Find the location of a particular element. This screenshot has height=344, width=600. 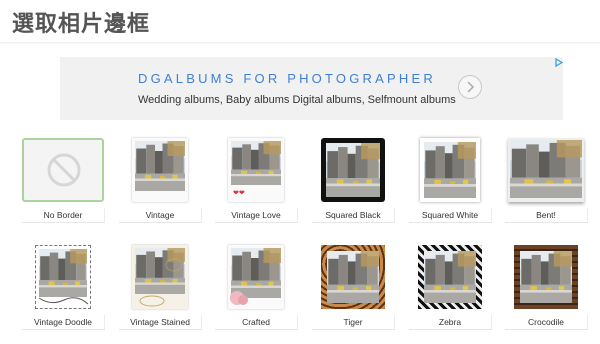

no-border-thumbnail is located at coordinates (63, 170).